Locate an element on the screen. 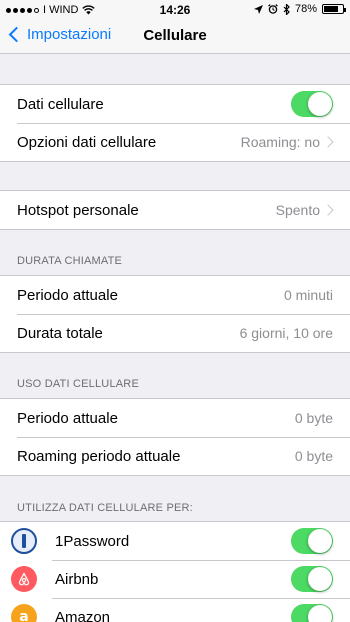  toggle-amazon is located at coordinates (312, 613).